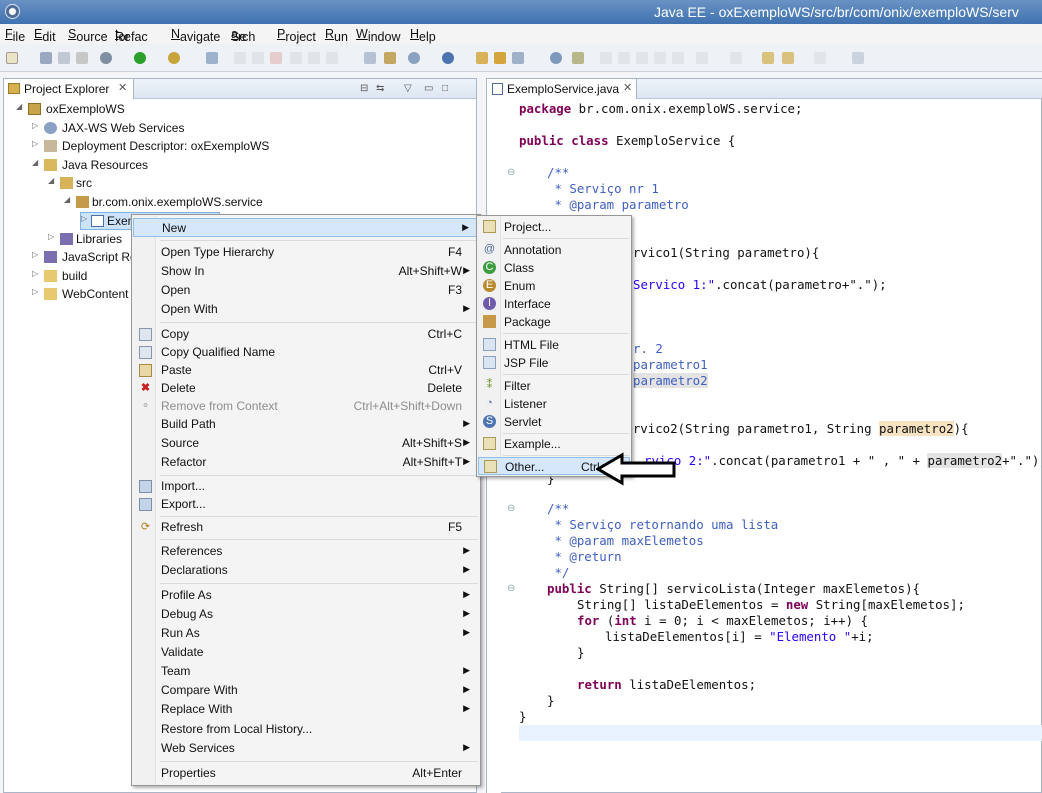 This screenshot has height=793, width=1042. What do you see at coordinates (768, 58) in the screenshot?
I see `last-edit-icon` at bounding box center [768, 58].